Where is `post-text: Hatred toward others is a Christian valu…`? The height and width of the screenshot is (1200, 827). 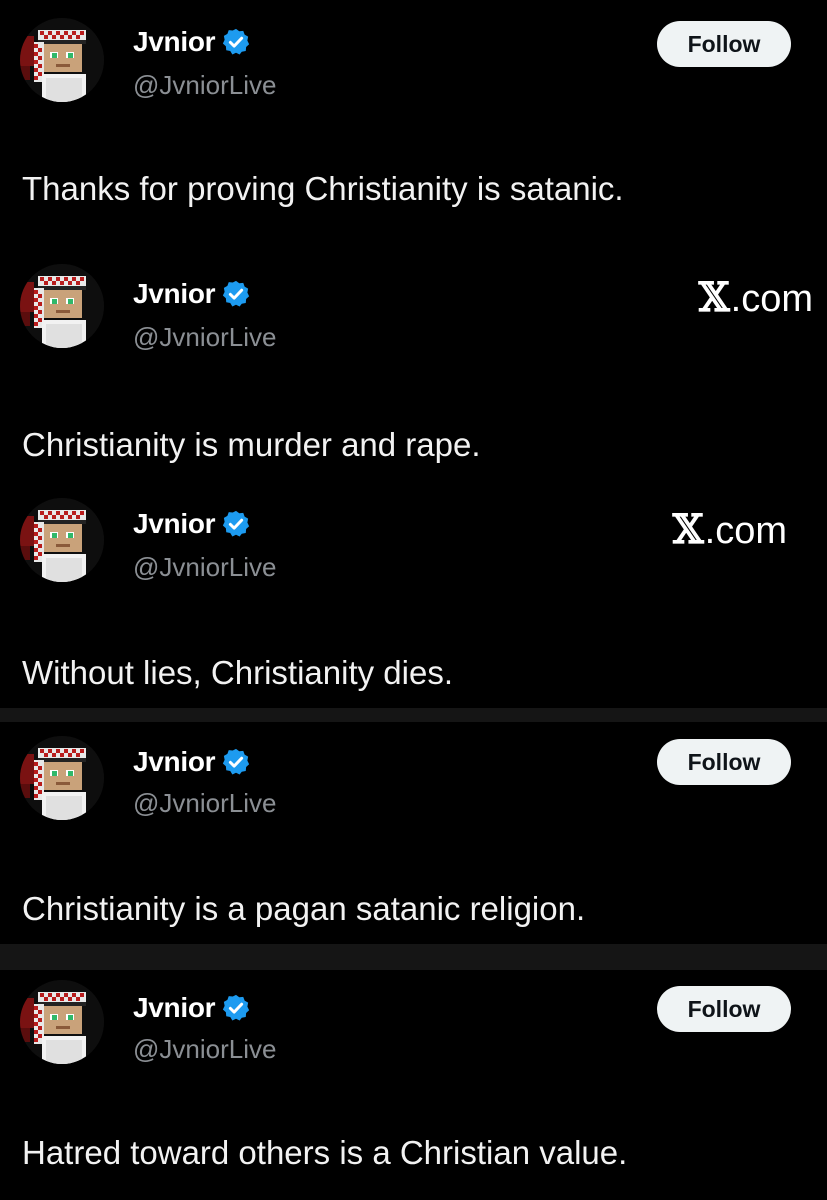
post-text: Hatred toward others is a Christian valu… is located at coordinates (325, 1152).